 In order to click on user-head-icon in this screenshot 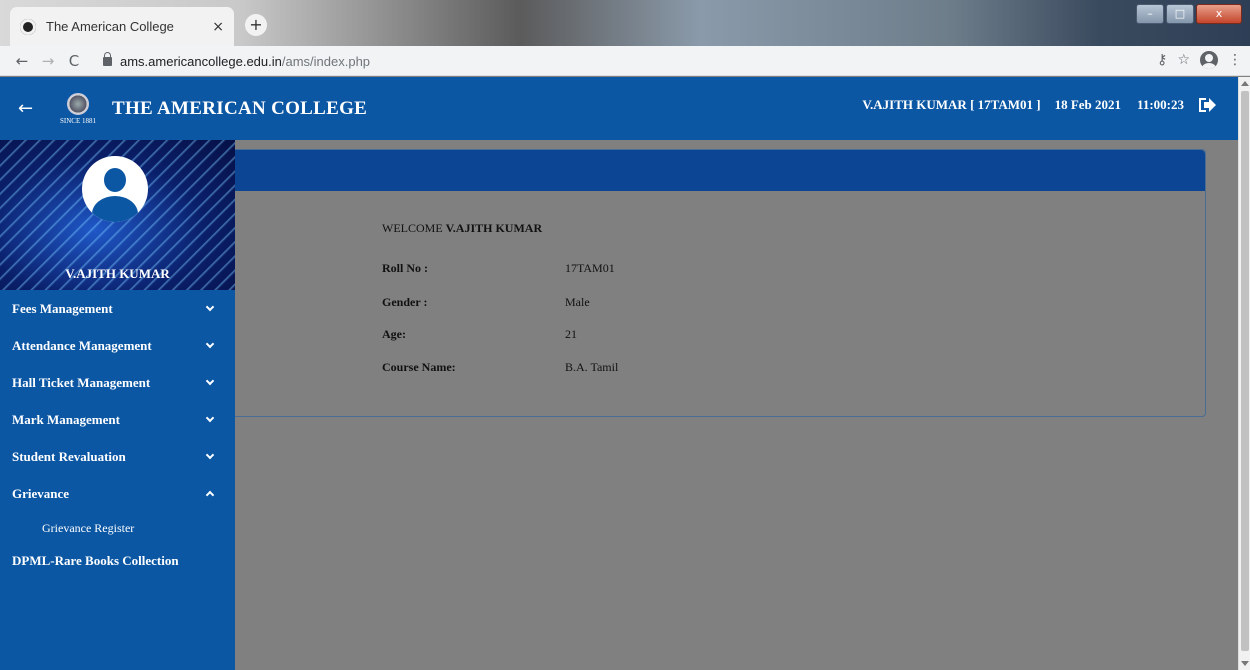, I will do `click(115, 180)`.